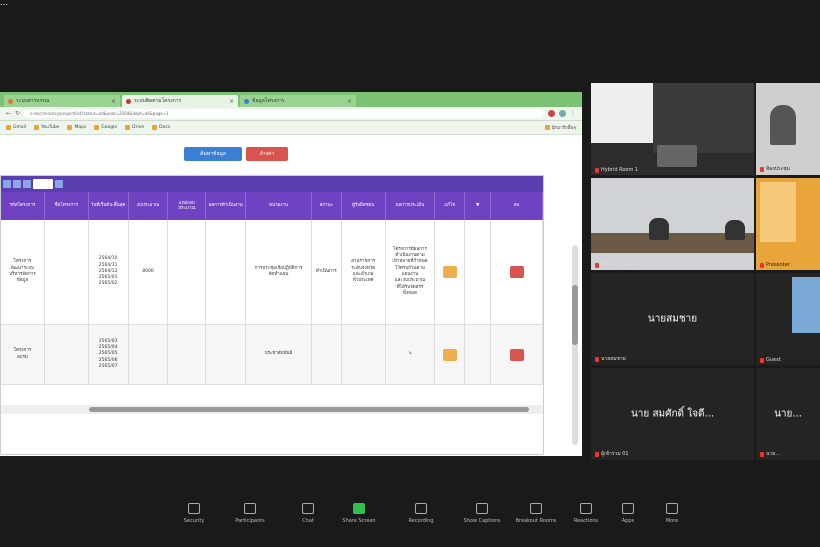  Describe the element at coordinates (788, 224) in the screenshot. I see `participant-tile: Presenter` at that location.